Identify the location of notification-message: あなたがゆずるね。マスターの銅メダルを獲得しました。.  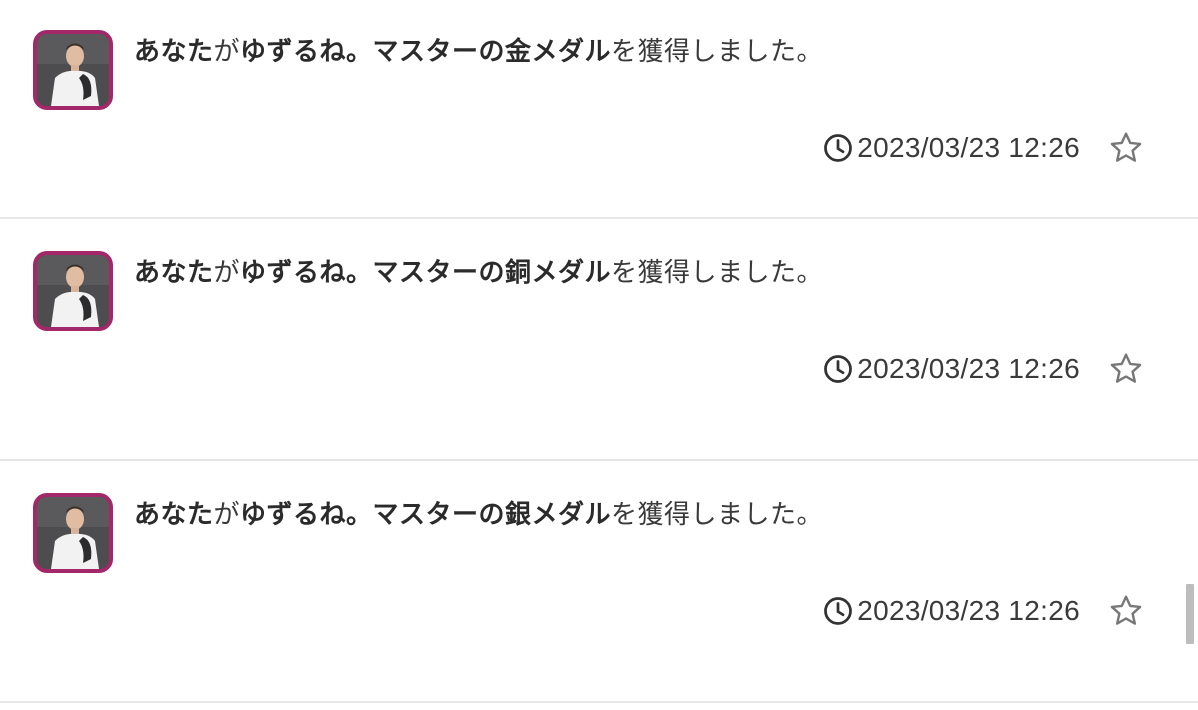
(478, 273).